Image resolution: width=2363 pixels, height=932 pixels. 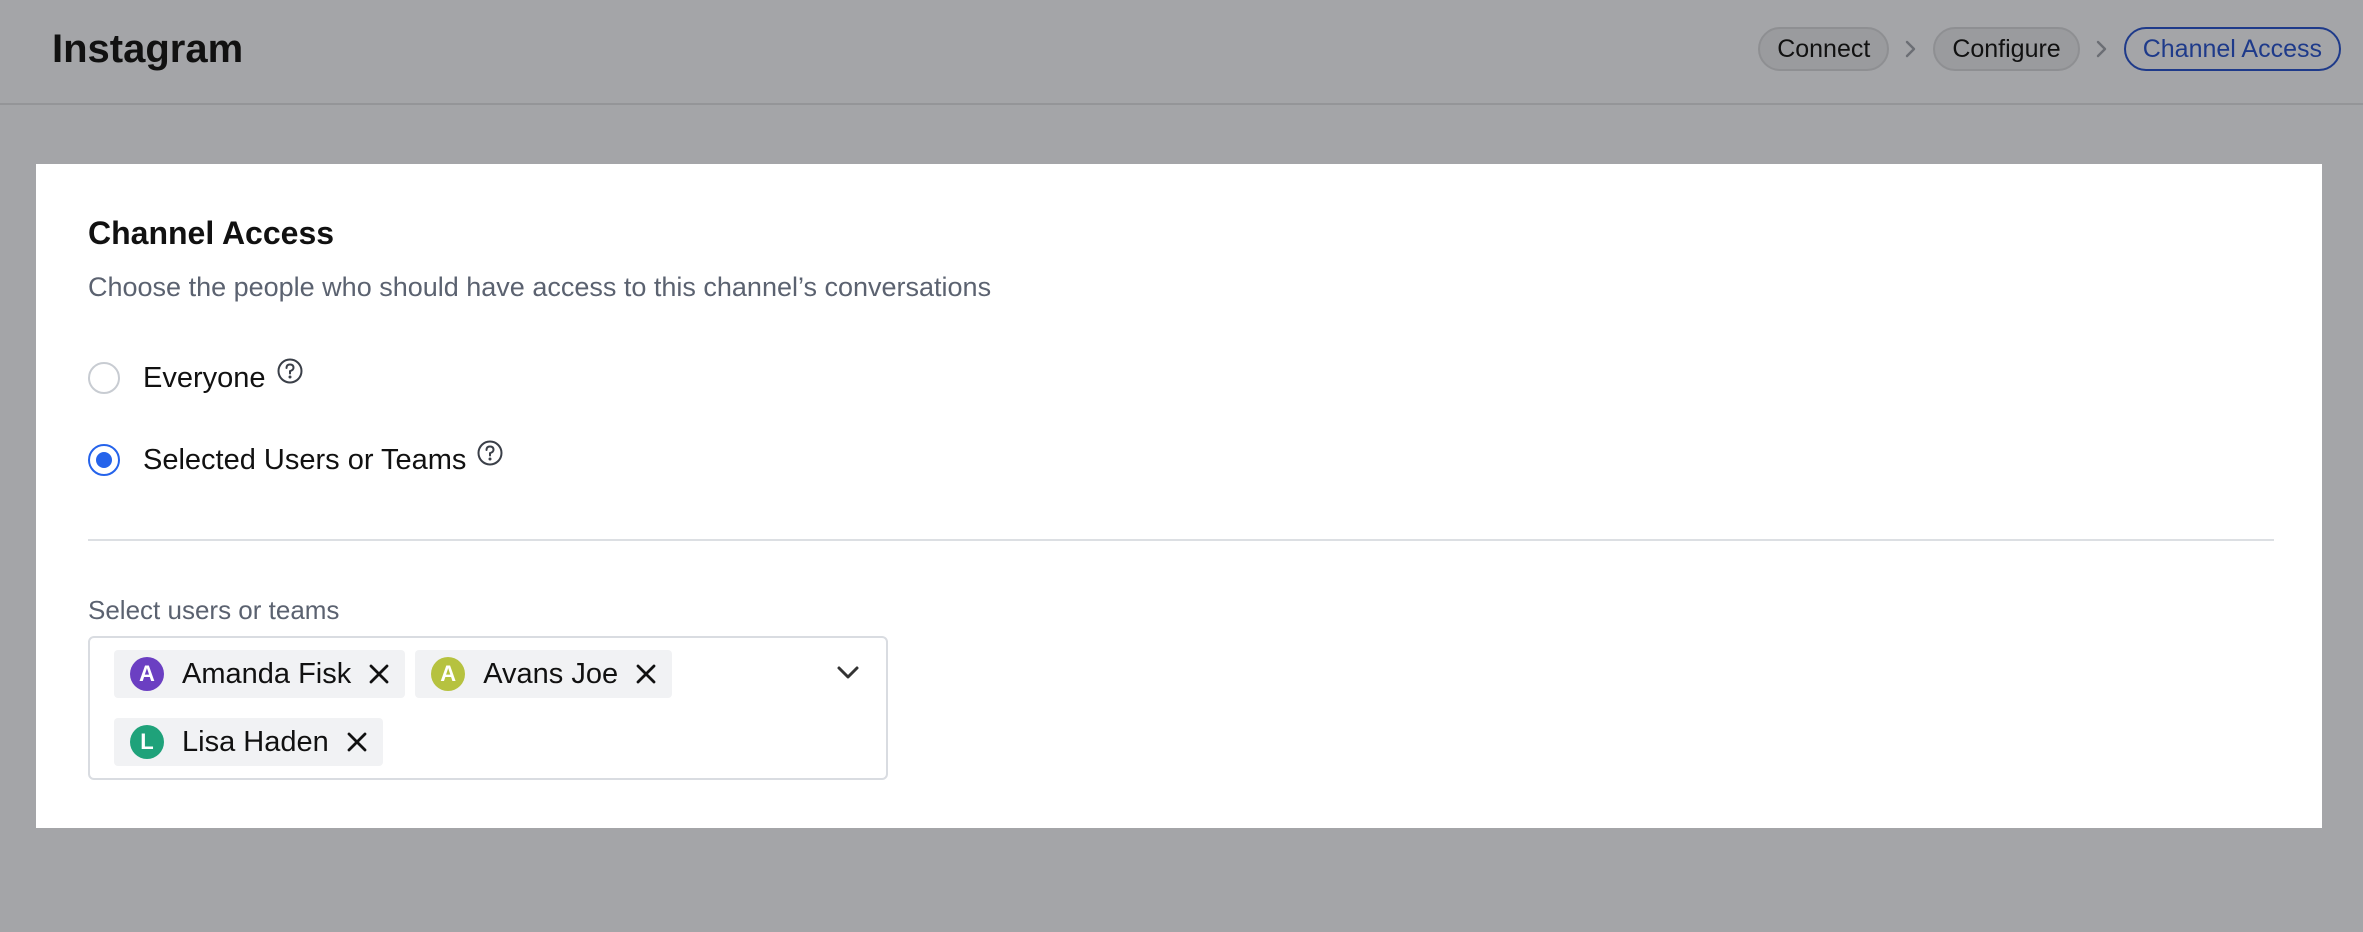 I want to click on radio-everyone, so click(x=104, y=378).